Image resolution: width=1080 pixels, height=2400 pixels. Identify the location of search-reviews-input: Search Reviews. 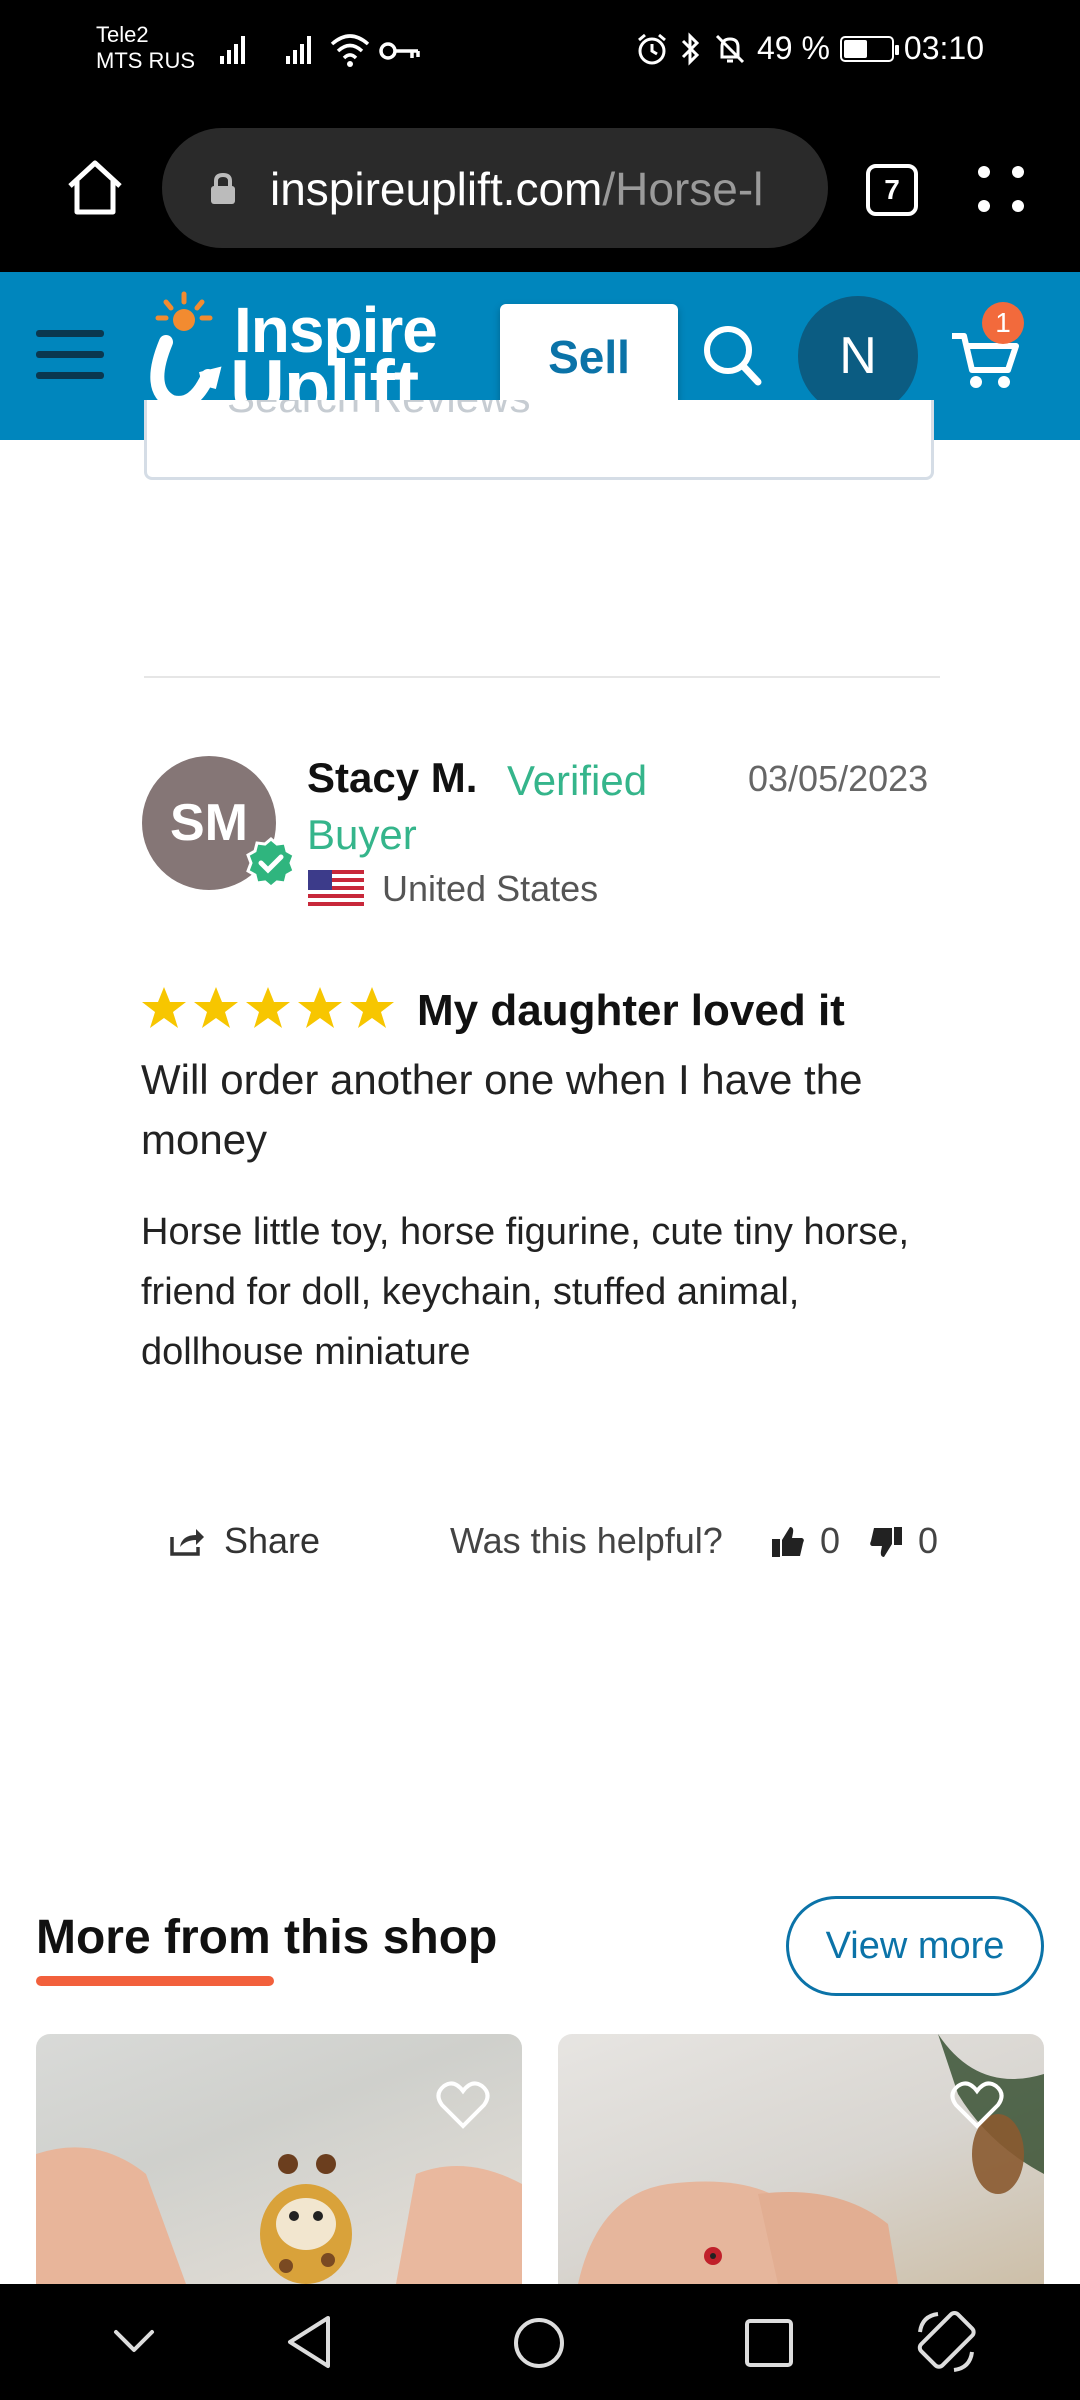
(539, 440).